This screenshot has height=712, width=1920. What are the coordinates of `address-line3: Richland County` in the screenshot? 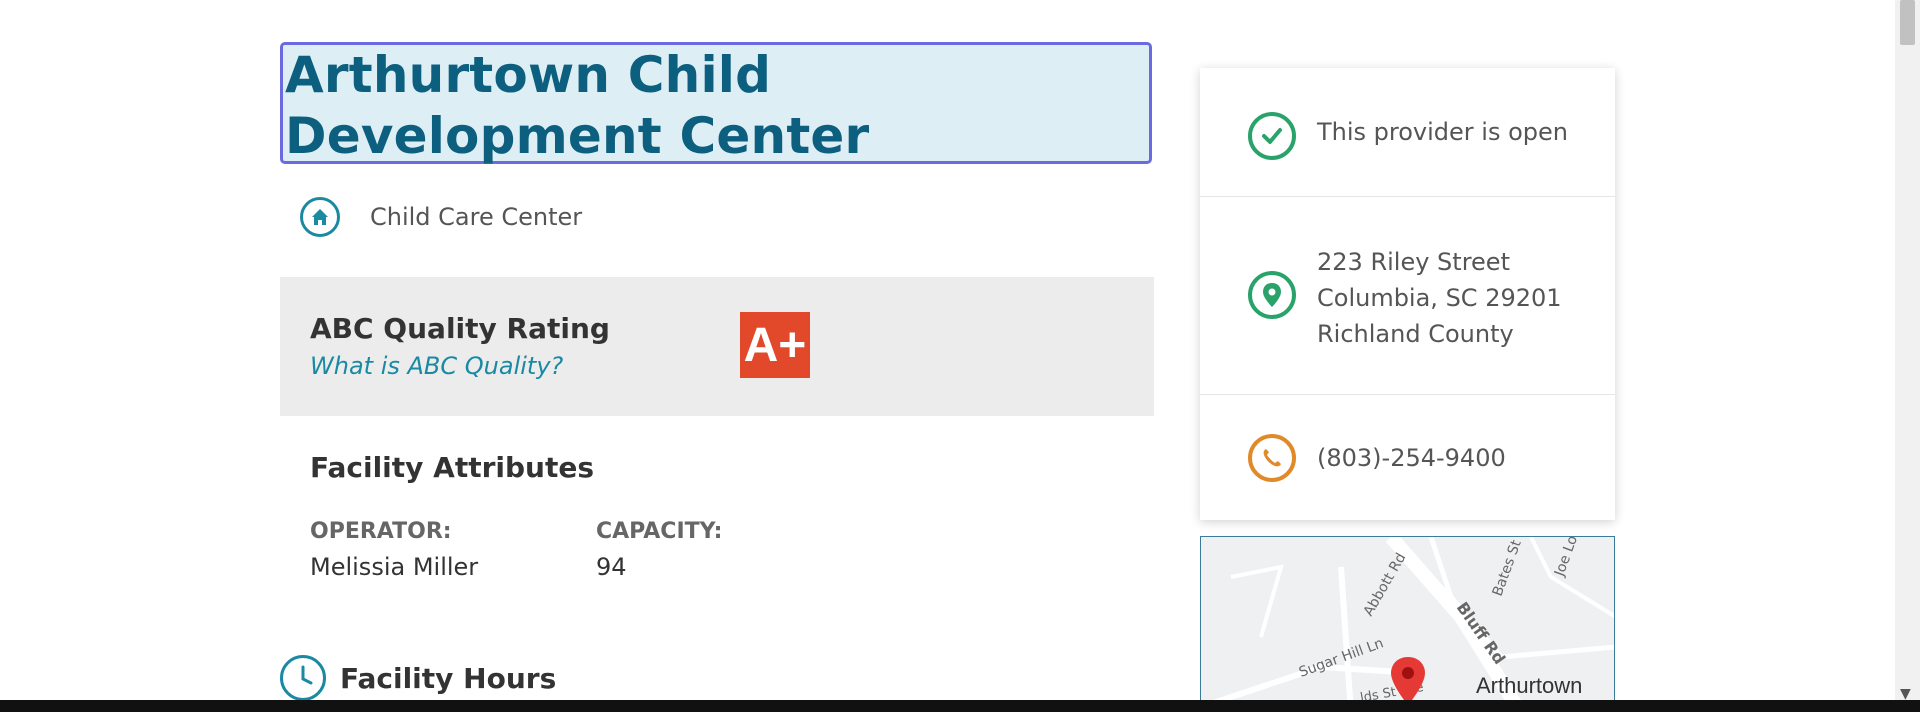 It's located at (1415, 334).